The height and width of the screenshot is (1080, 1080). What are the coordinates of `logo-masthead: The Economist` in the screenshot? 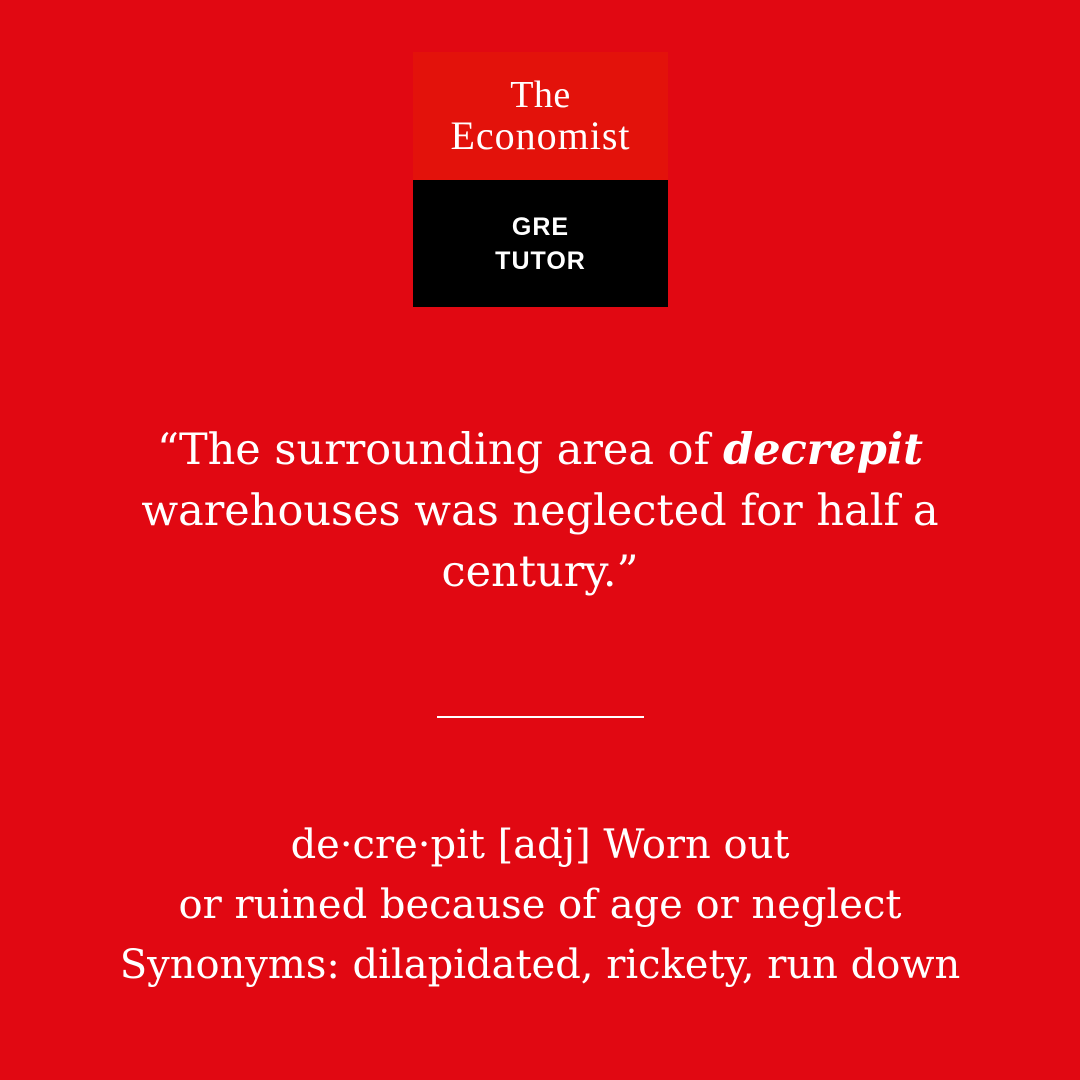 It's located at (540, 116).